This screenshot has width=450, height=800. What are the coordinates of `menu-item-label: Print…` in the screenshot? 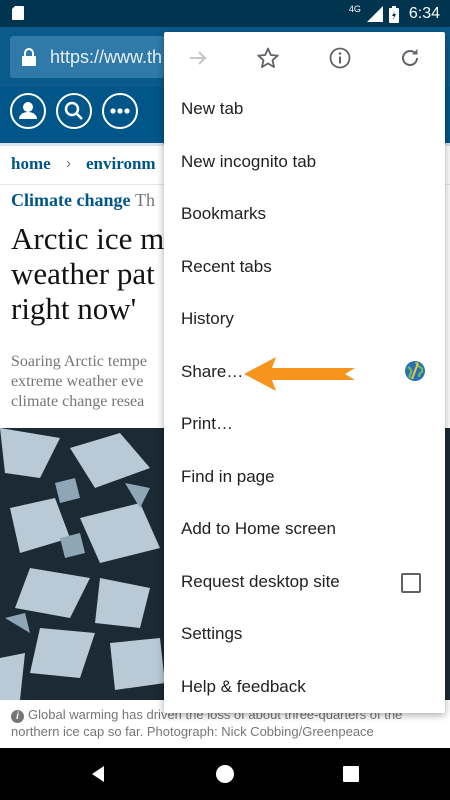 It's located at (207, 423).